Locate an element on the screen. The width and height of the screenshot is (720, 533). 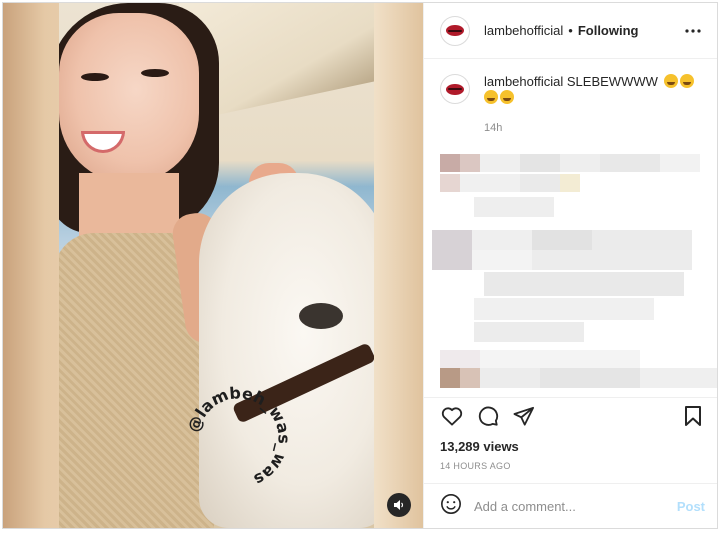
like-button is located at coordinates (452, 416).